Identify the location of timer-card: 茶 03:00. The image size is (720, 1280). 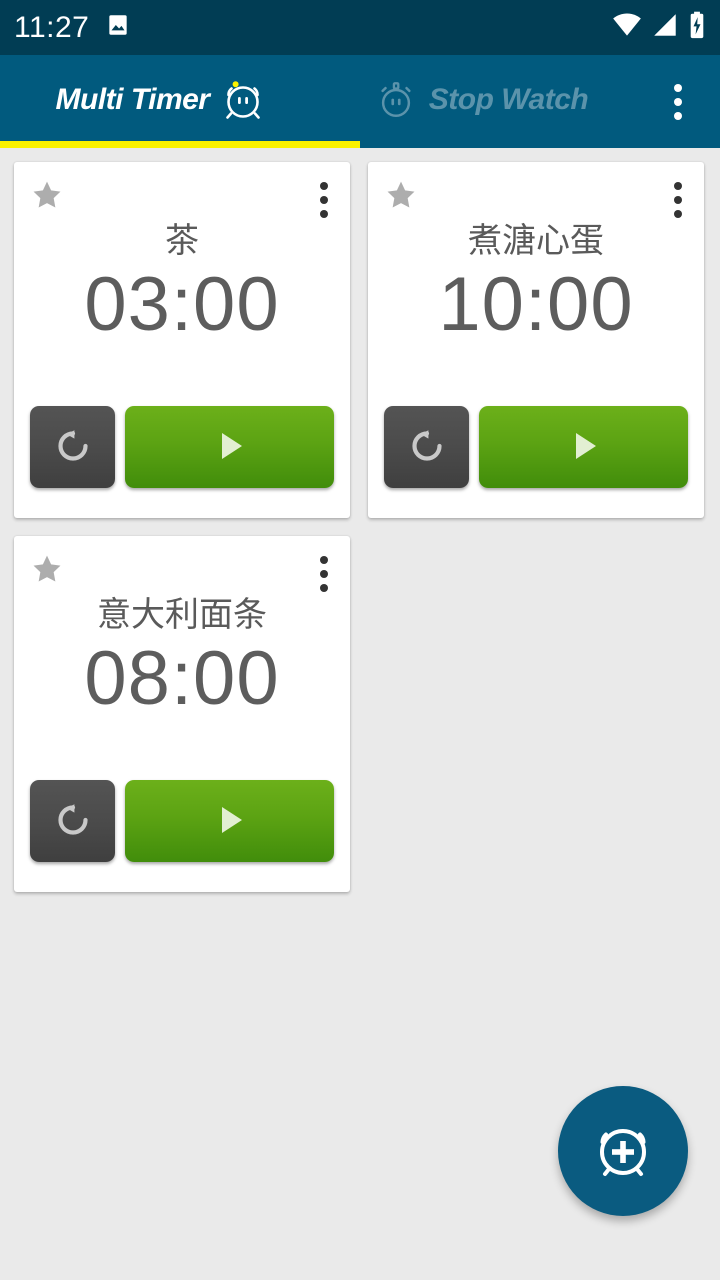
(182, 340).